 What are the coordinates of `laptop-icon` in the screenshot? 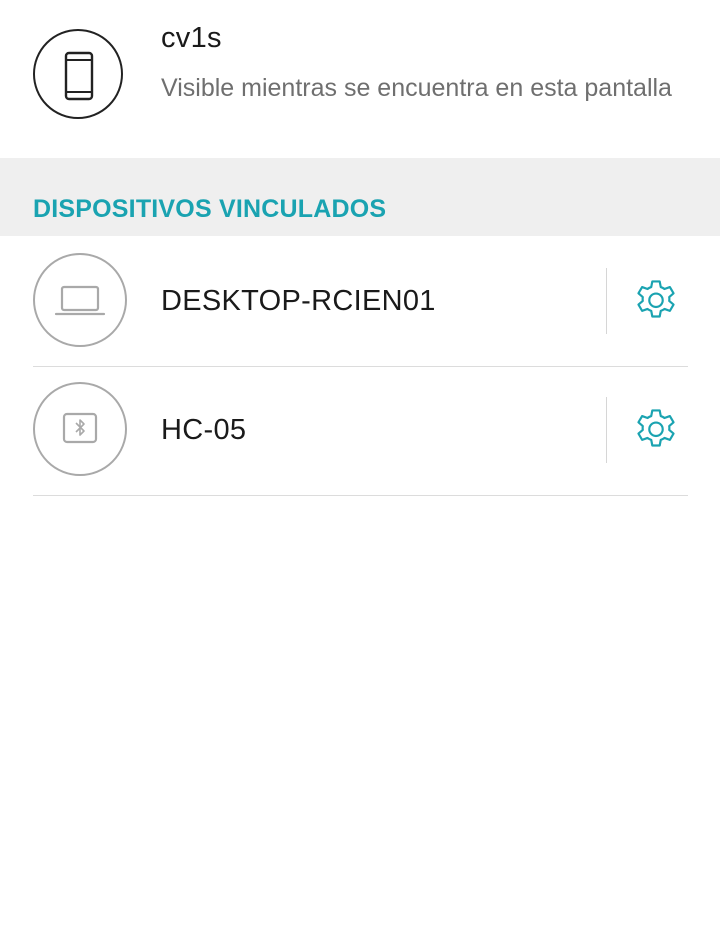 It's located at (80, 300).